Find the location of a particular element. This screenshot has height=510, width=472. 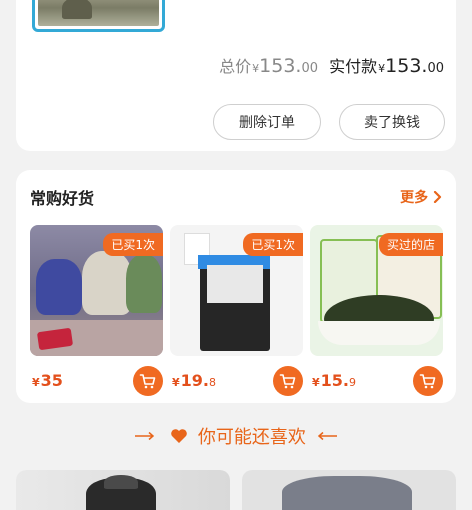

more-link: 更多 is located at coordinates (421, 197).